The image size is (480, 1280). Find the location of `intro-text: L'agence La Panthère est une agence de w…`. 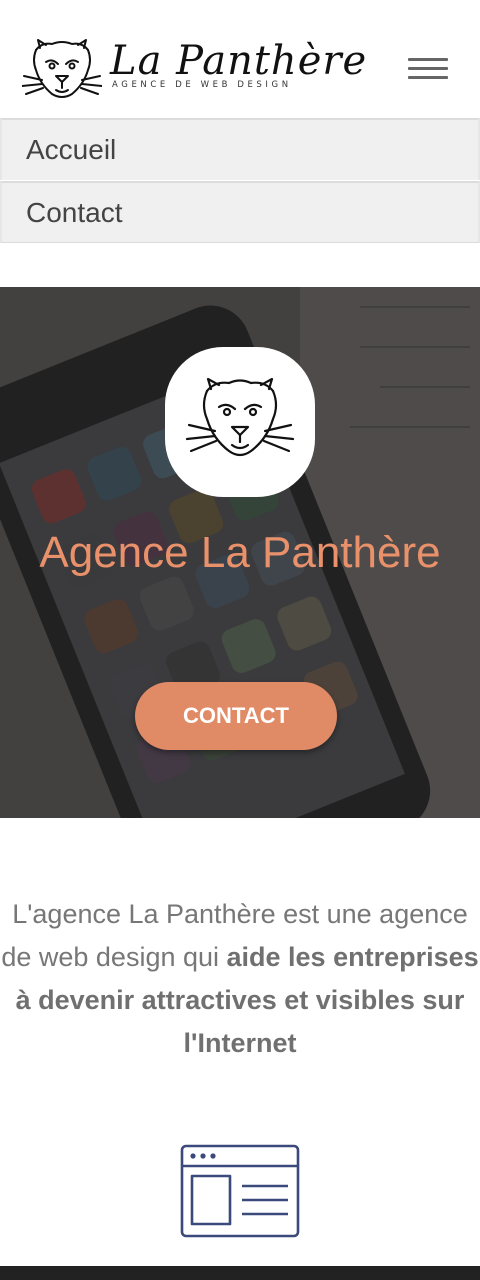

intro-text: L'agence La Panthère est une agence de w… is located at coordinates (240, 979).